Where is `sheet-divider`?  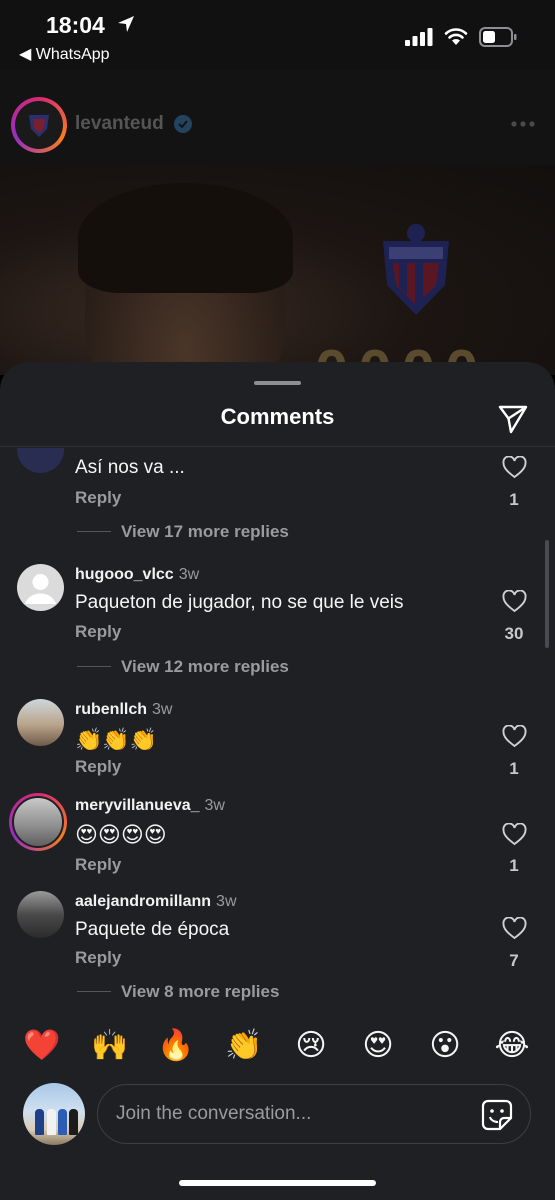
sheet-divider is located at coordinates (277, 446).